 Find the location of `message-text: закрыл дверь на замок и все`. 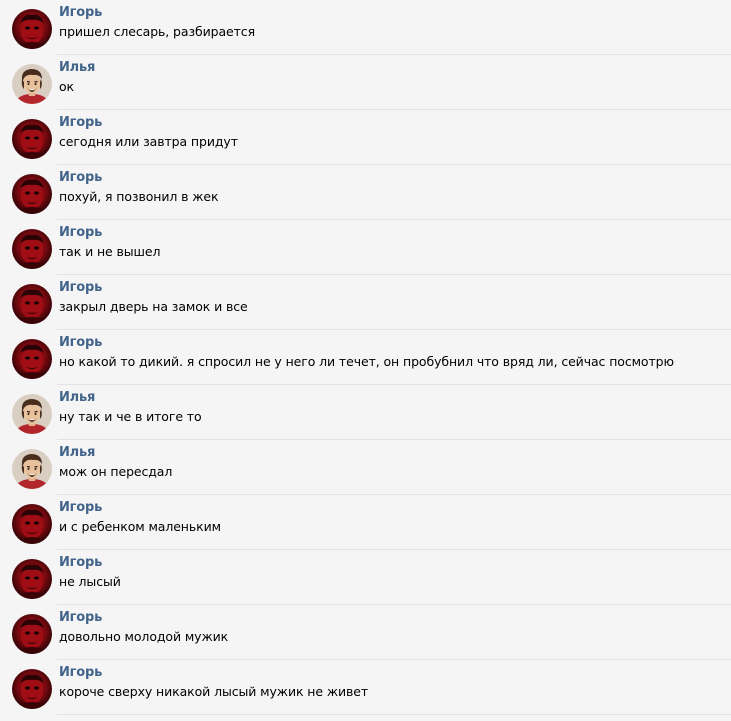

message-text: закрыл дверь на замок и все is located at coordinates (153, 306).